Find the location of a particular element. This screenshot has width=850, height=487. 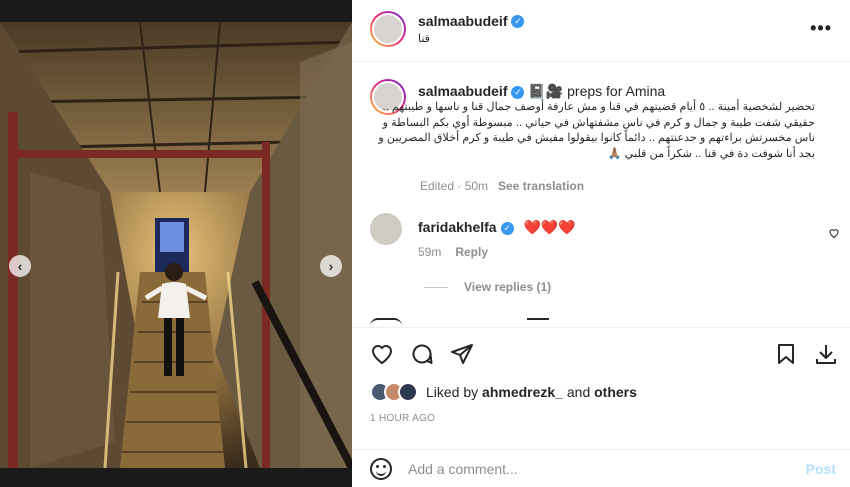

caption-author-username: salmaabudeif is located at coordinates (462, 91).